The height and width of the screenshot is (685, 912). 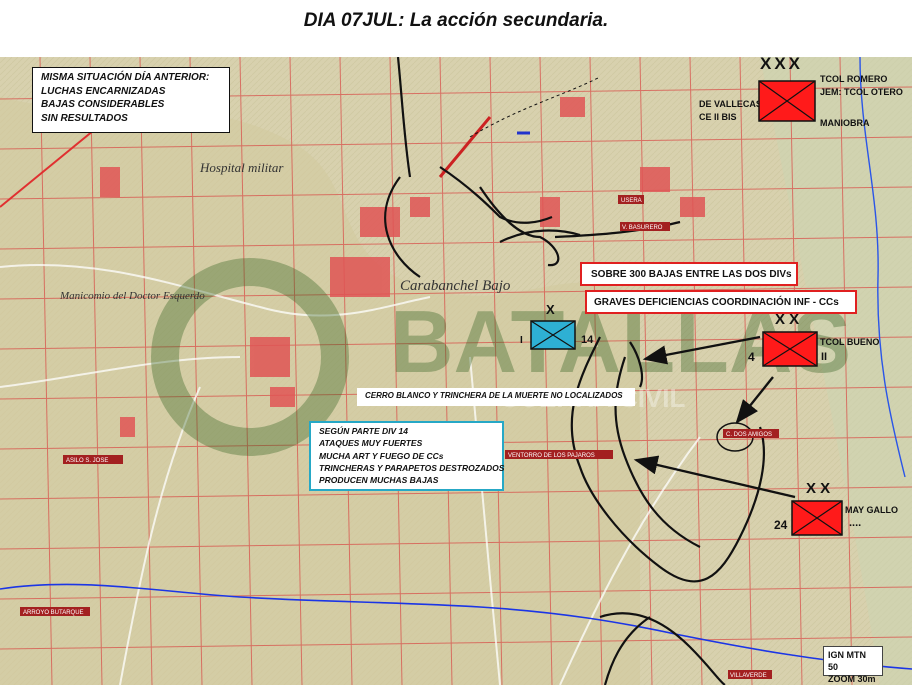 What do you see at coordinates (455, 286) in the screenshot?
I see `label-carabanchel: Carabanchel Bajo` at bounding box center [455, 286].